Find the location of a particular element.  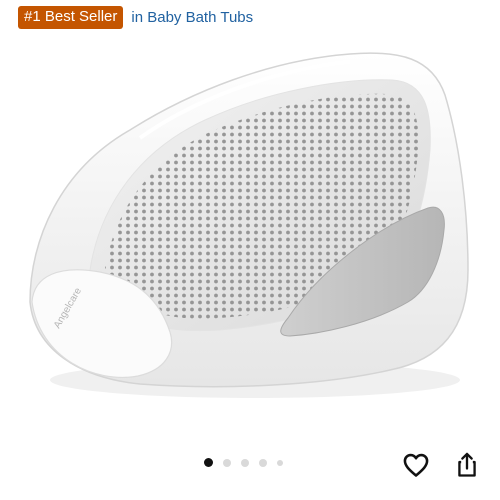

share-icon is located at coordinates (467, 465).